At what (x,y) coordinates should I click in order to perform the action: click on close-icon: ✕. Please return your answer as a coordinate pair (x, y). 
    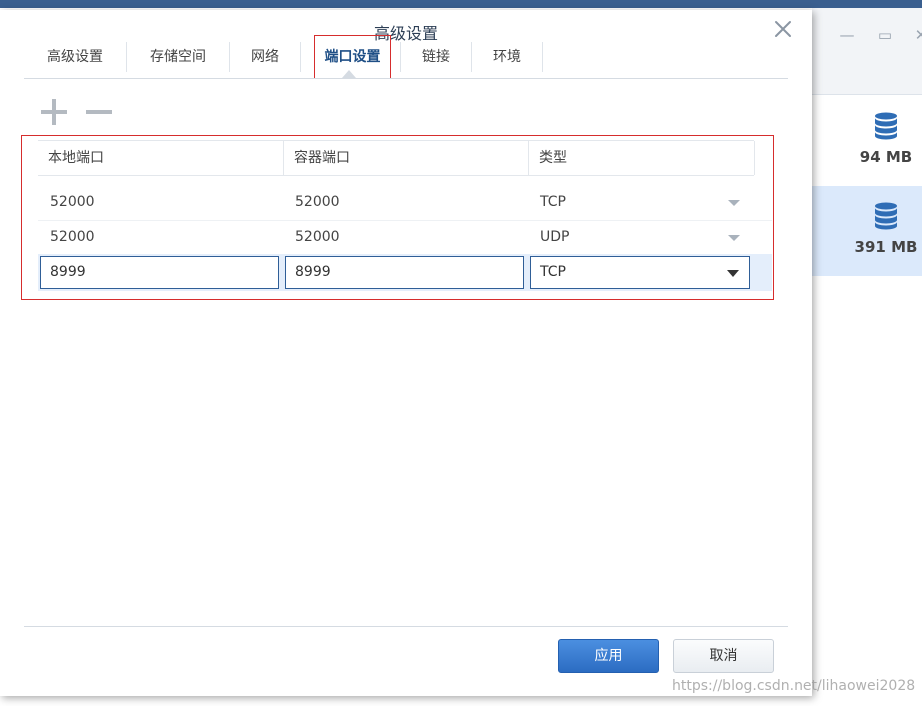
    Looking at the image, I should click on (917, 35).